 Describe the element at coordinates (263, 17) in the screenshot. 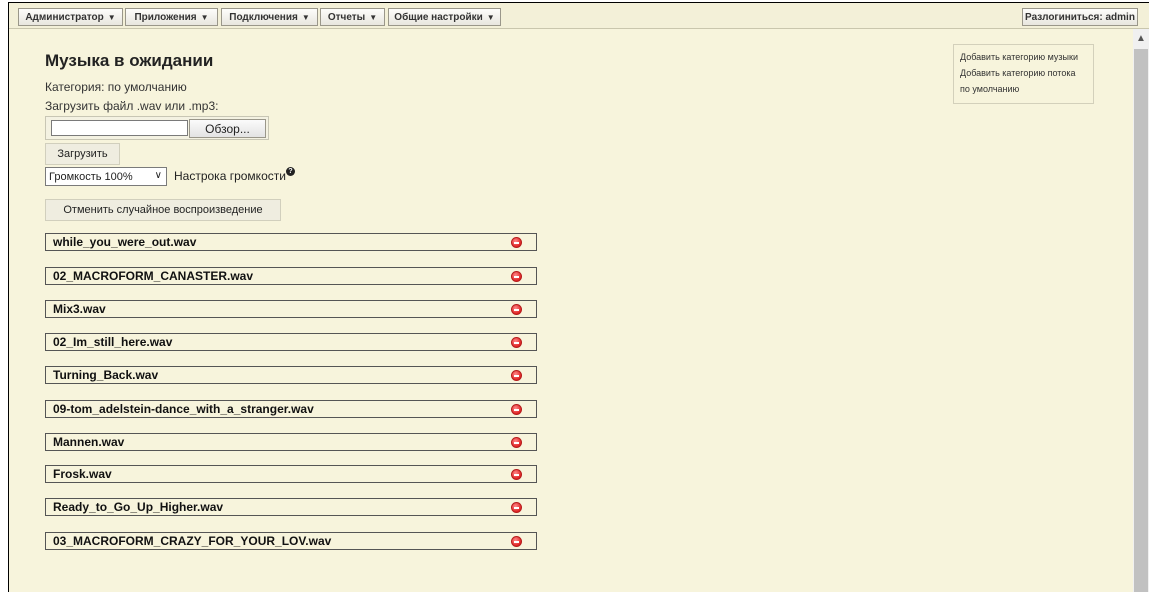

I see `menu-connections-label: Подключения` at that location.